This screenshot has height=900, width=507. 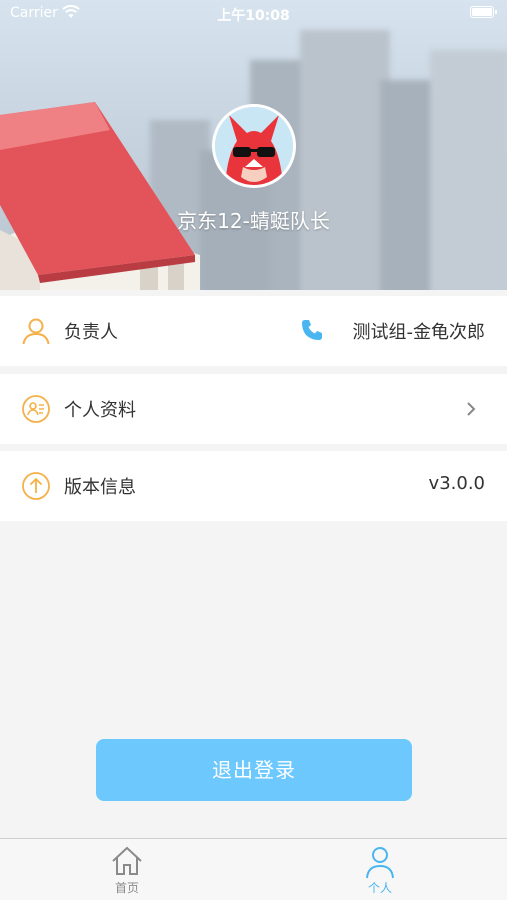 What do you see at coordinates (126, 888) in the screenshot?
I see `tab-label: 首页` at bounding box center [126, 888].